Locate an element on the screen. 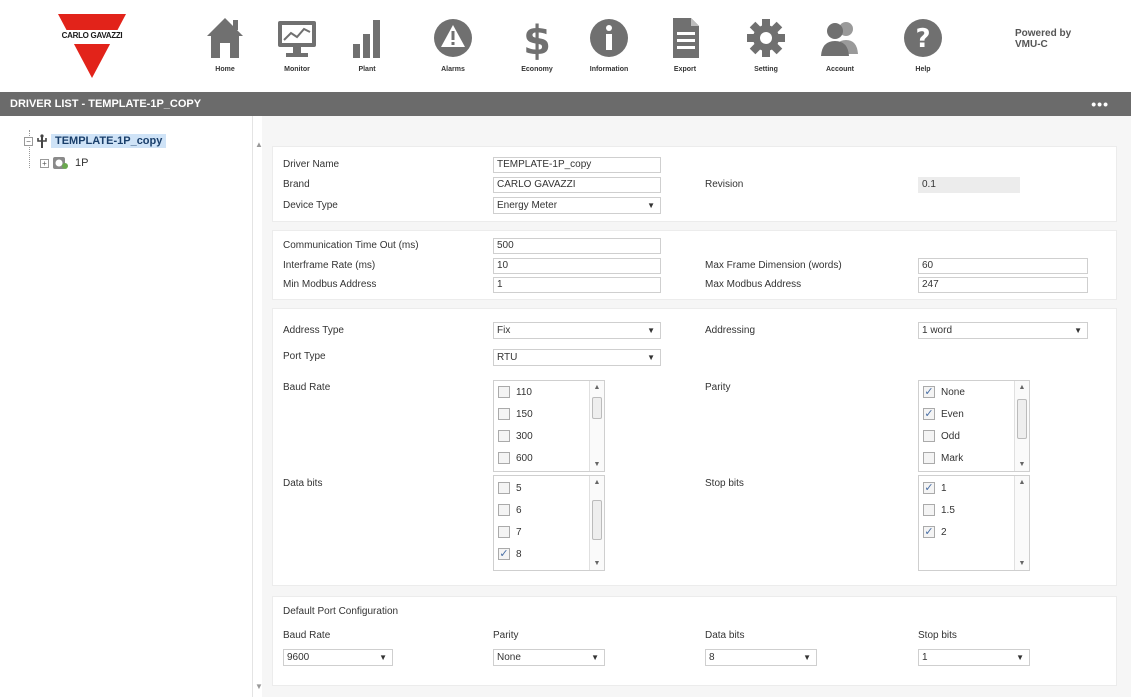 The image size is (1131, 697). carlo-gavazzi-logo: CARLO GAVAZZI is located at coordinates (92, 46).